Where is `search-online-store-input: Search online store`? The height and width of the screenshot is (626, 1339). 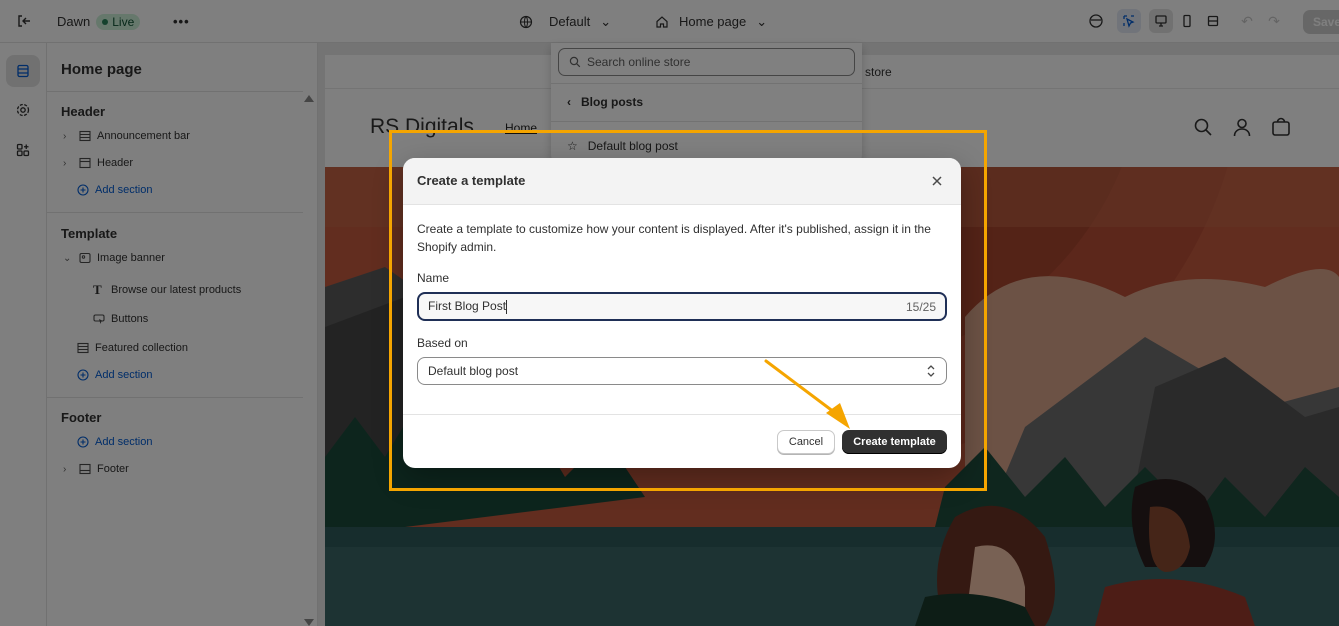 search-online-store-input: Search online store is located at coordinates (706, 62).